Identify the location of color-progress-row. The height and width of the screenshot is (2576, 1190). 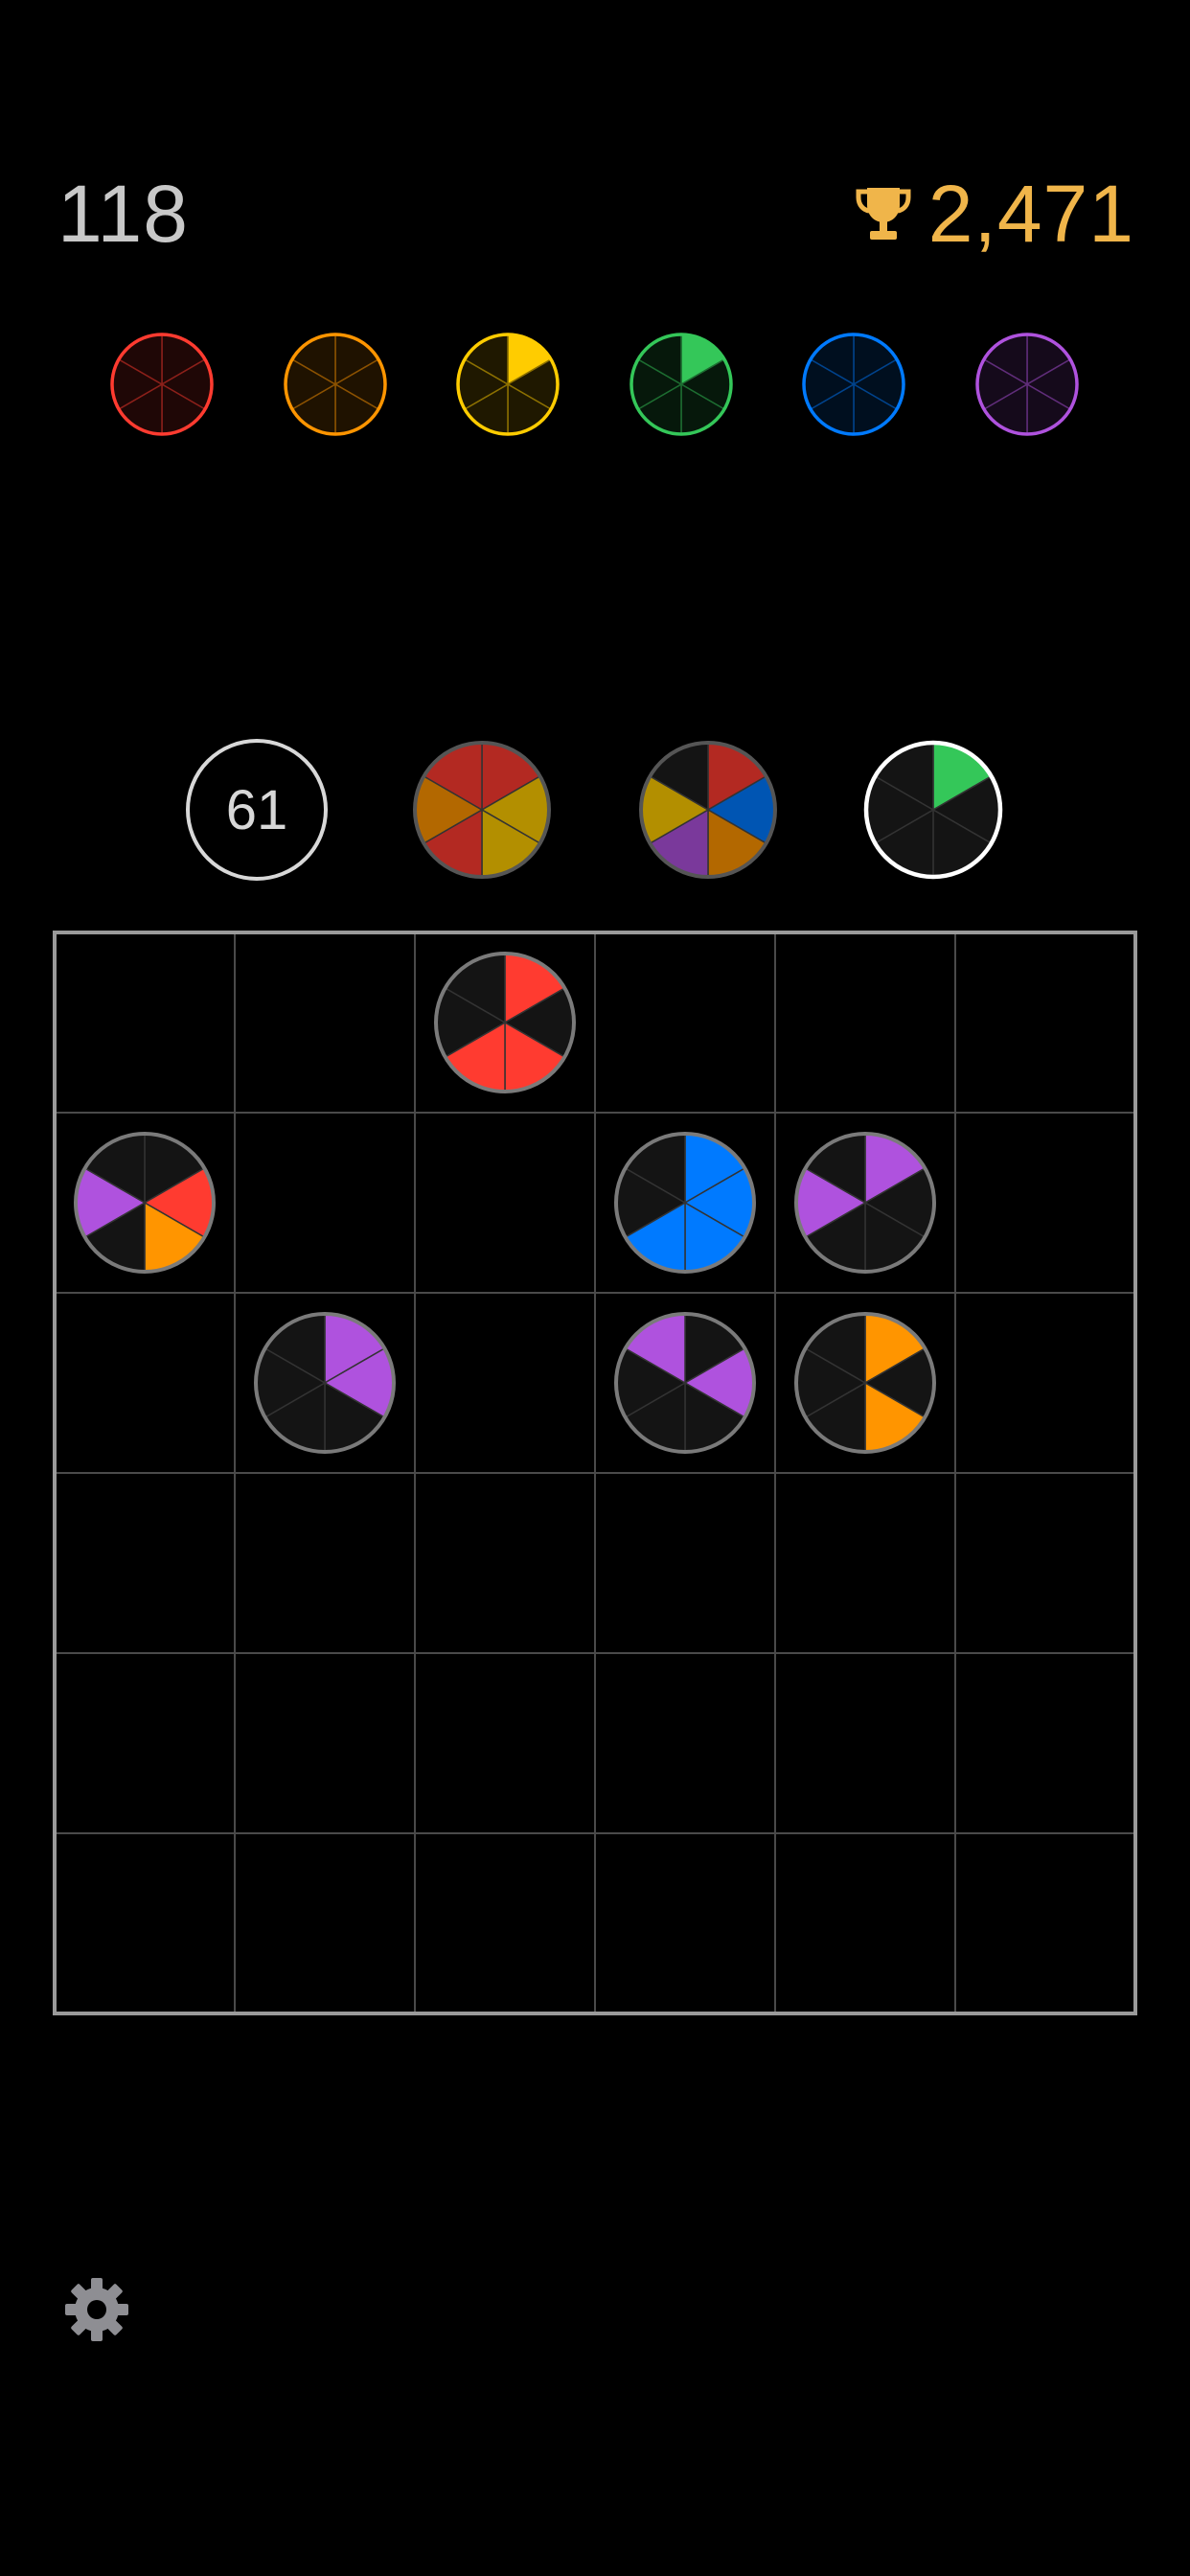
(595, 386).